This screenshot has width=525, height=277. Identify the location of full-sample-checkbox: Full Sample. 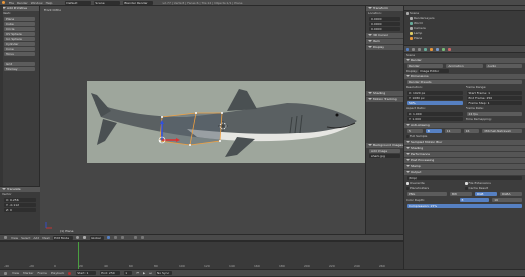
(464, 136).